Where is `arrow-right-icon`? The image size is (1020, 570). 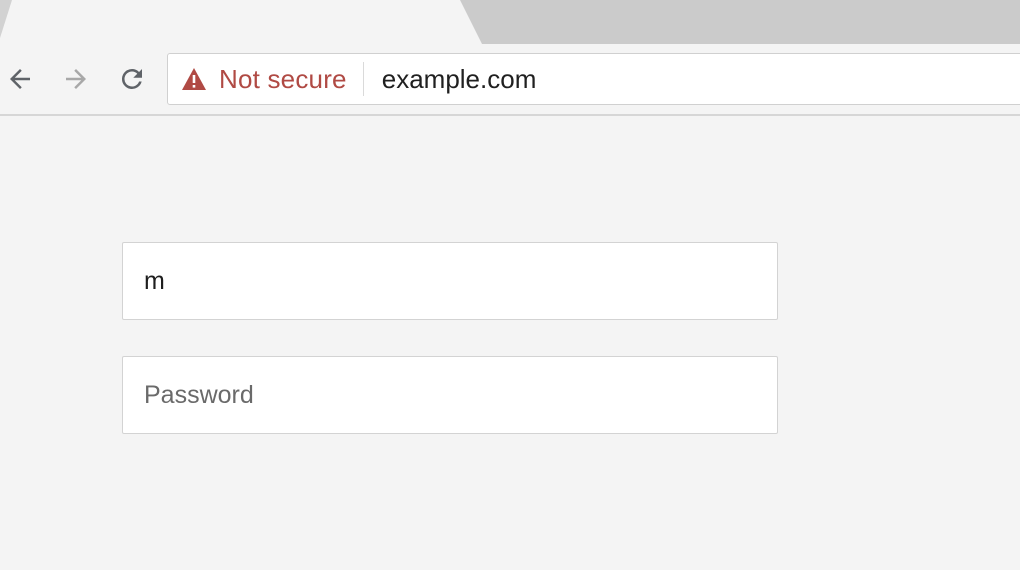
arrow-right-icon is located at coordinates (76, 79).